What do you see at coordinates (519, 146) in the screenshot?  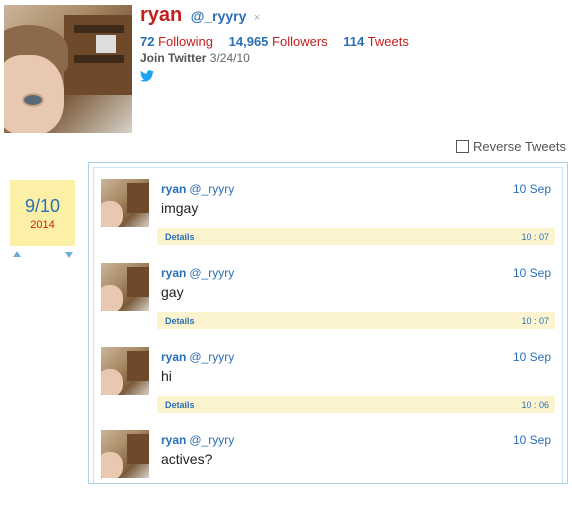 I see `reverse-tweets-label: Reverse Tweets` at bounding box center [519, 146].